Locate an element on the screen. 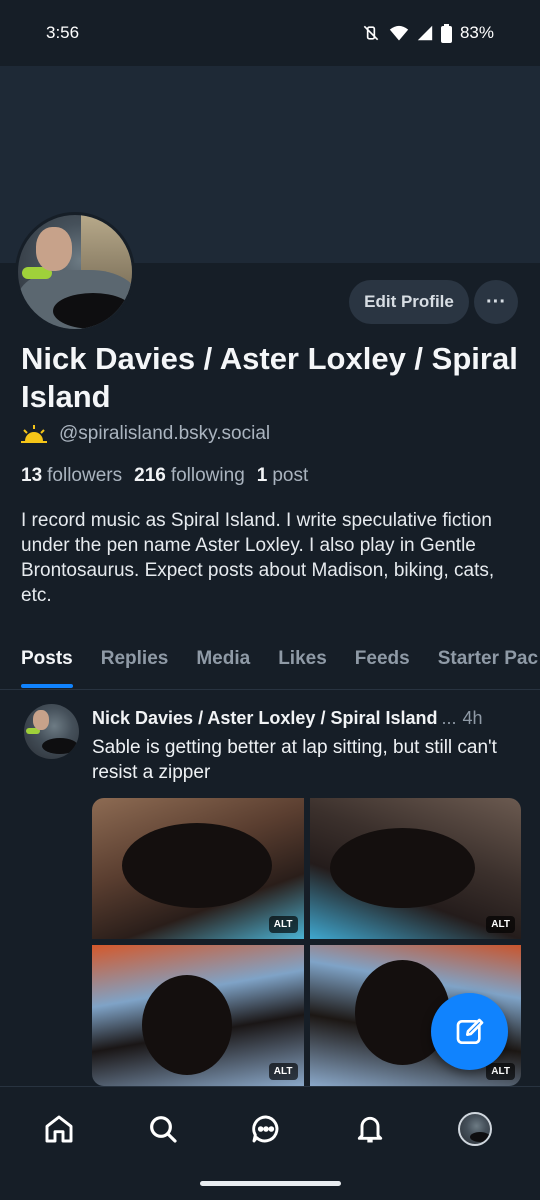 This screenshot has height=1200, width=540. tab-posts: Posts is located at coordinates (43, 664).